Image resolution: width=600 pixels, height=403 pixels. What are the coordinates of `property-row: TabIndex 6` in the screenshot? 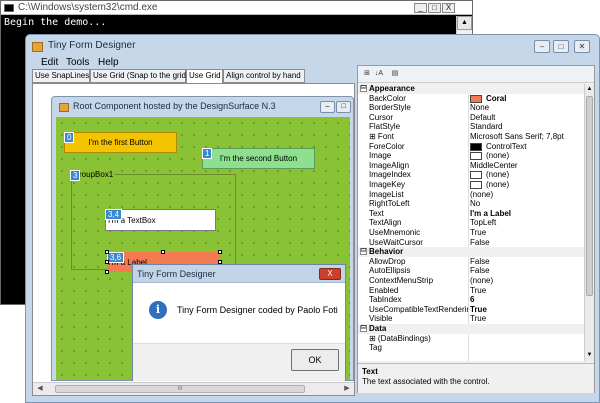 It's located at (471, 300).